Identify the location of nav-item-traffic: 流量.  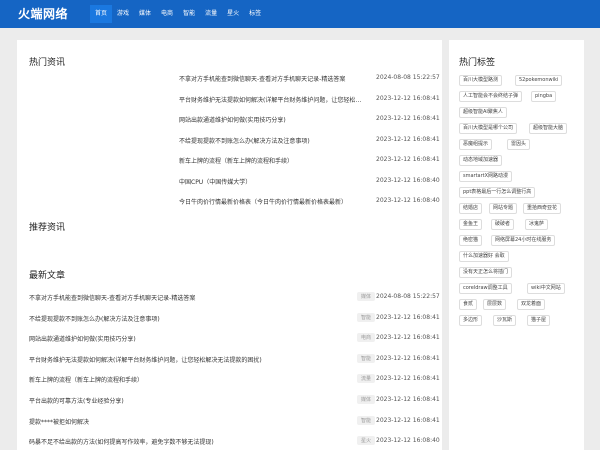
(211, 14).